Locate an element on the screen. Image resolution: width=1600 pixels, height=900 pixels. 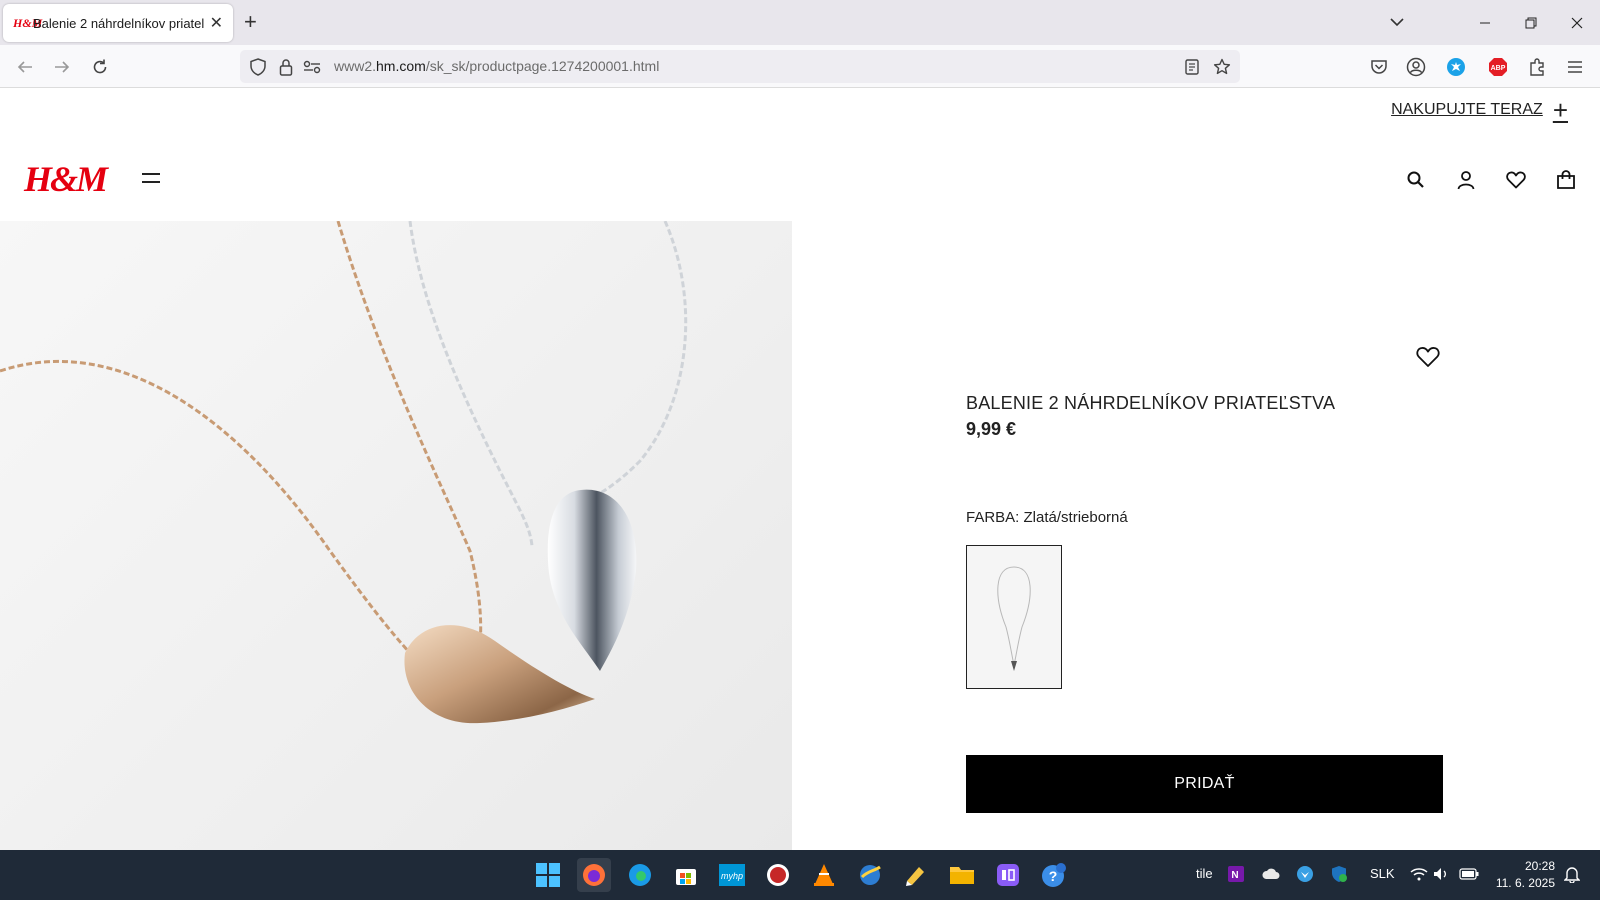
url-prefix: www2. is located at coordinates (355, 66).